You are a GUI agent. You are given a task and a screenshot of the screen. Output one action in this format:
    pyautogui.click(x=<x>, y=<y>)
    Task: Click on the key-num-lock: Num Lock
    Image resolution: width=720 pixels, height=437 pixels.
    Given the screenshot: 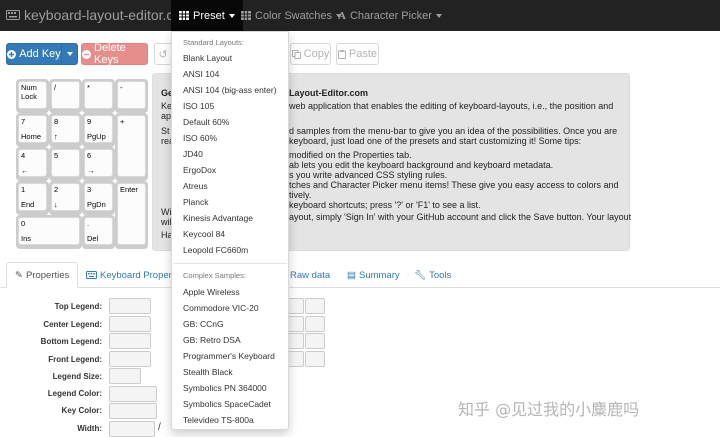 What is the action you would take?
    pyautogui.click(x=32, y=96)
    